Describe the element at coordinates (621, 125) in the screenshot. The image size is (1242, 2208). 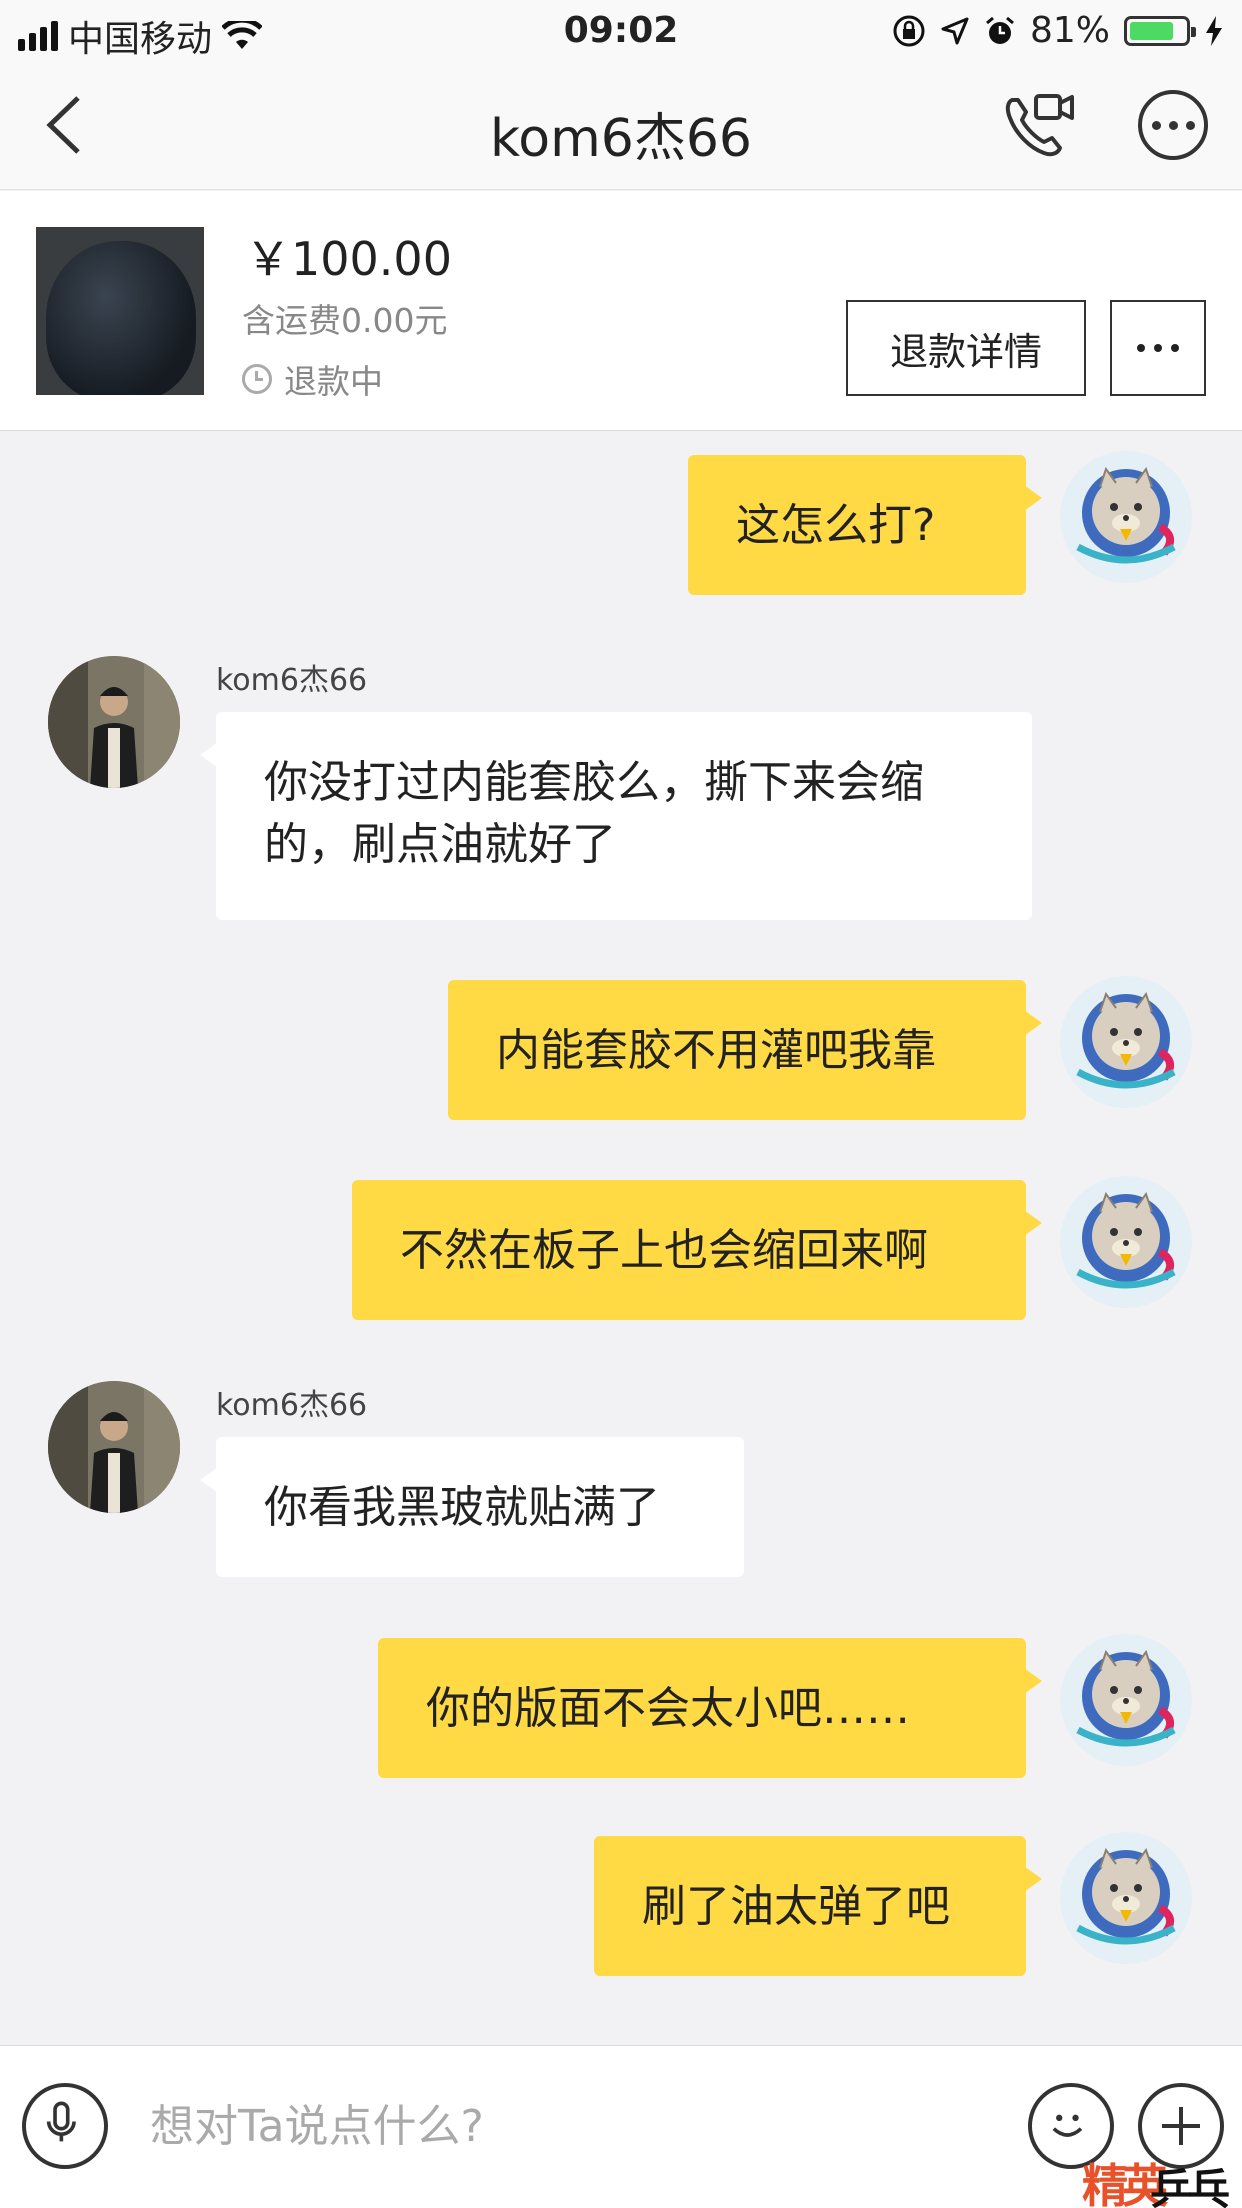
I see `nav-bar: kom6杰66` at that location.